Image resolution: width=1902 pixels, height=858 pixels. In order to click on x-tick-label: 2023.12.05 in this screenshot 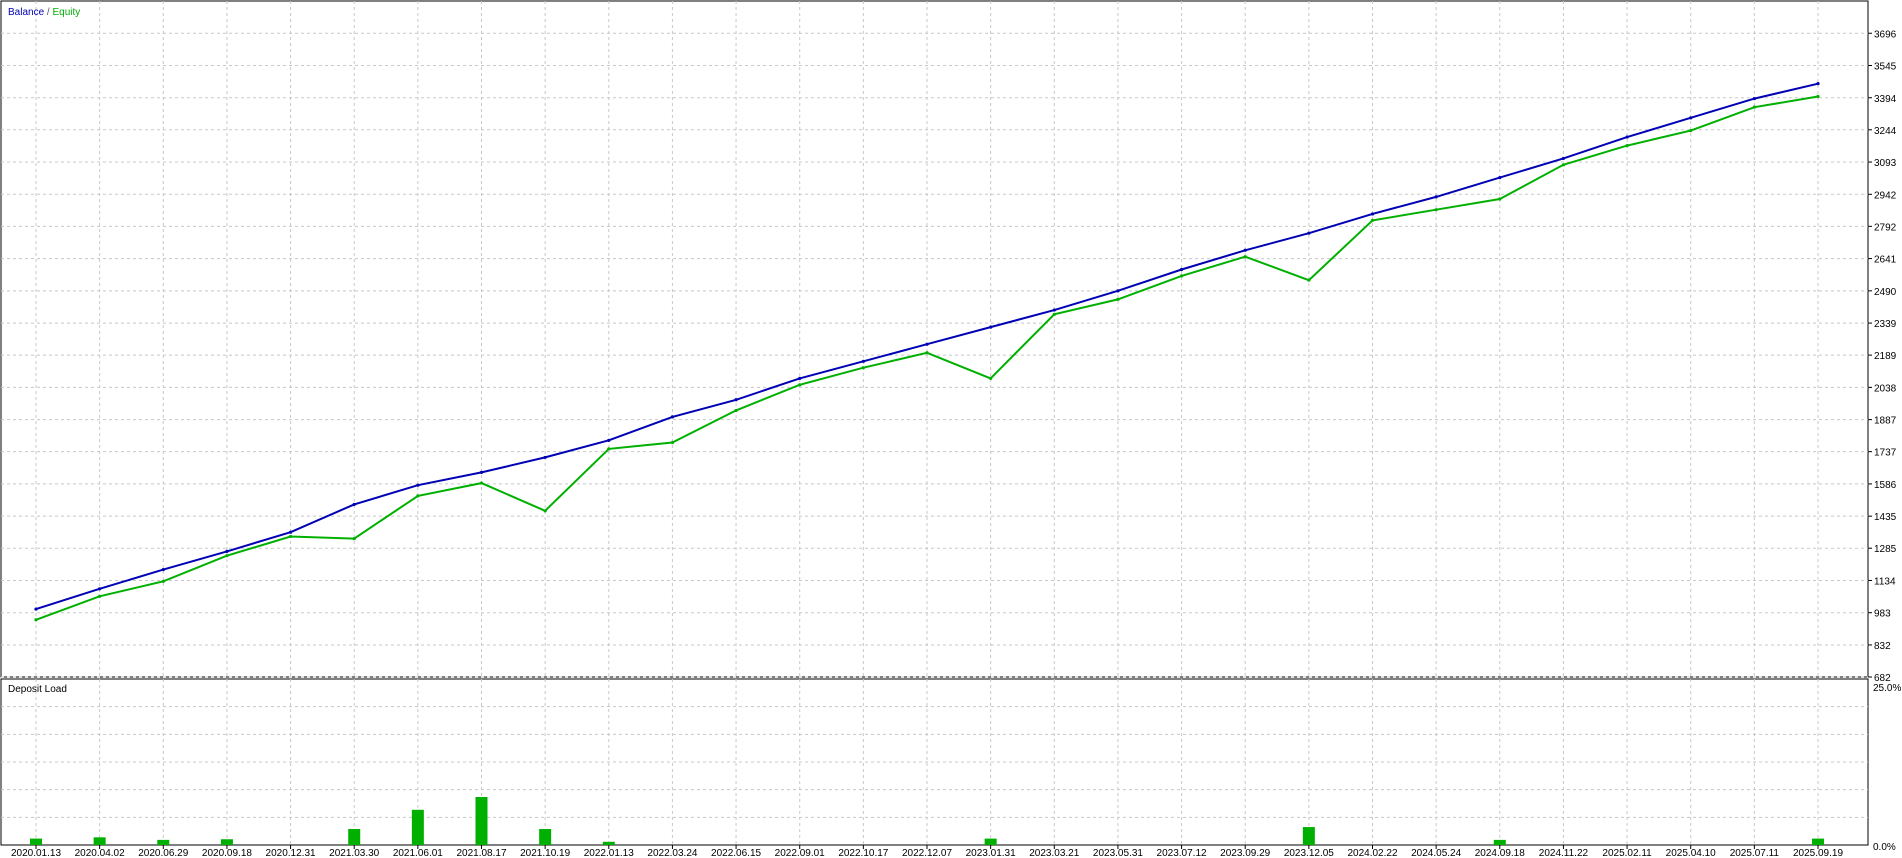, I will do `click(1309, 853)`.